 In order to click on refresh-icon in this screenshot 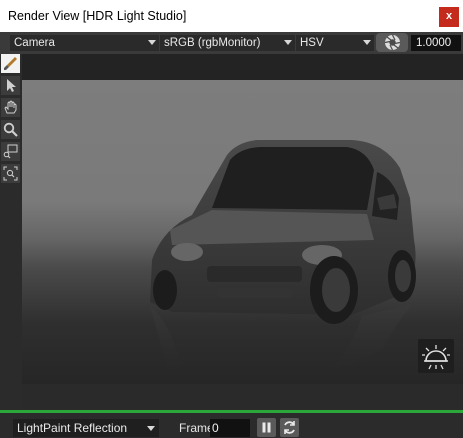, I will do `click(289, 427)`.